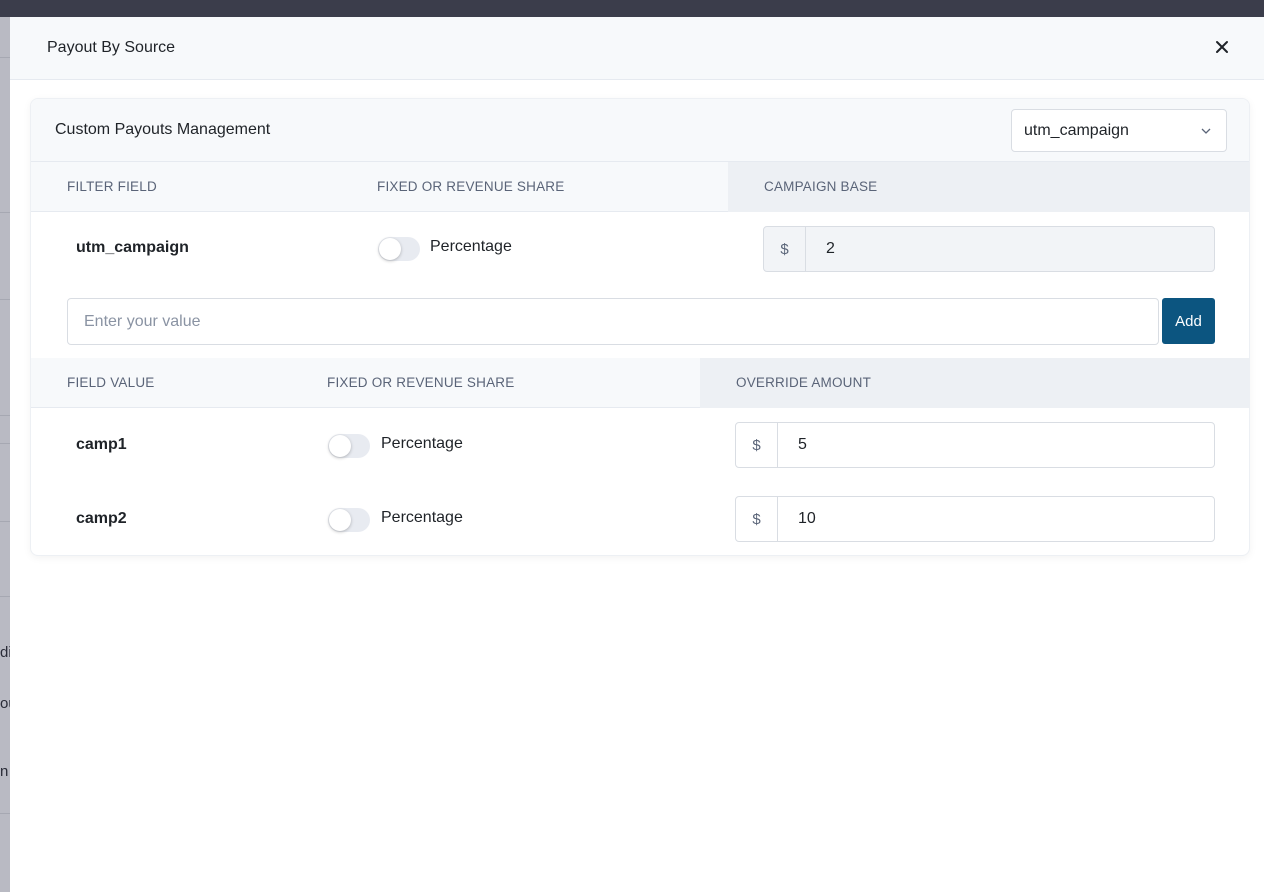 This screenshot has height=892, width=1264. Describe the element at coordinates (1076, 130) in the screenshot. I see `source-field-select-value: utm_campaign` at that location.